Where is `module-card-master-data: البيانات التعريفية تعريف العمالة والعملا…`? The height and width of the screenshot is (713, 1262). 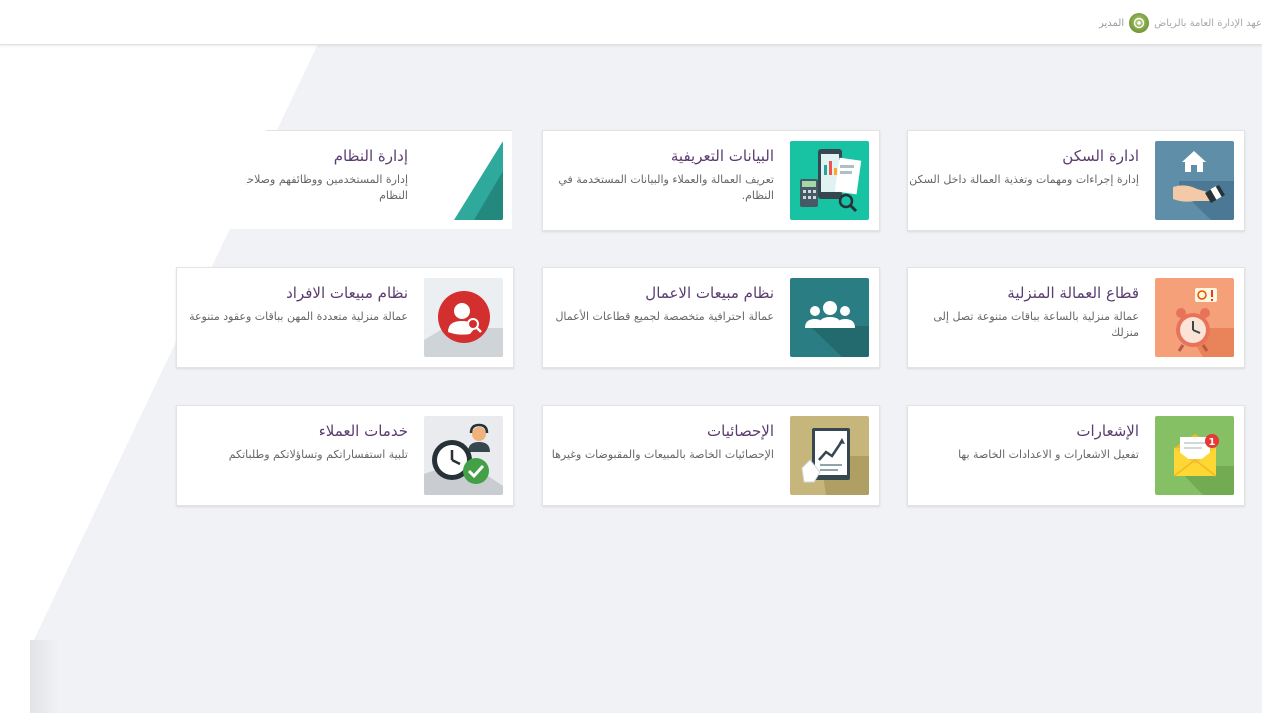
module-card-master-data: البيانات التعريفية تعريف العمالة والعملا… is located at coordinates (711, 180).